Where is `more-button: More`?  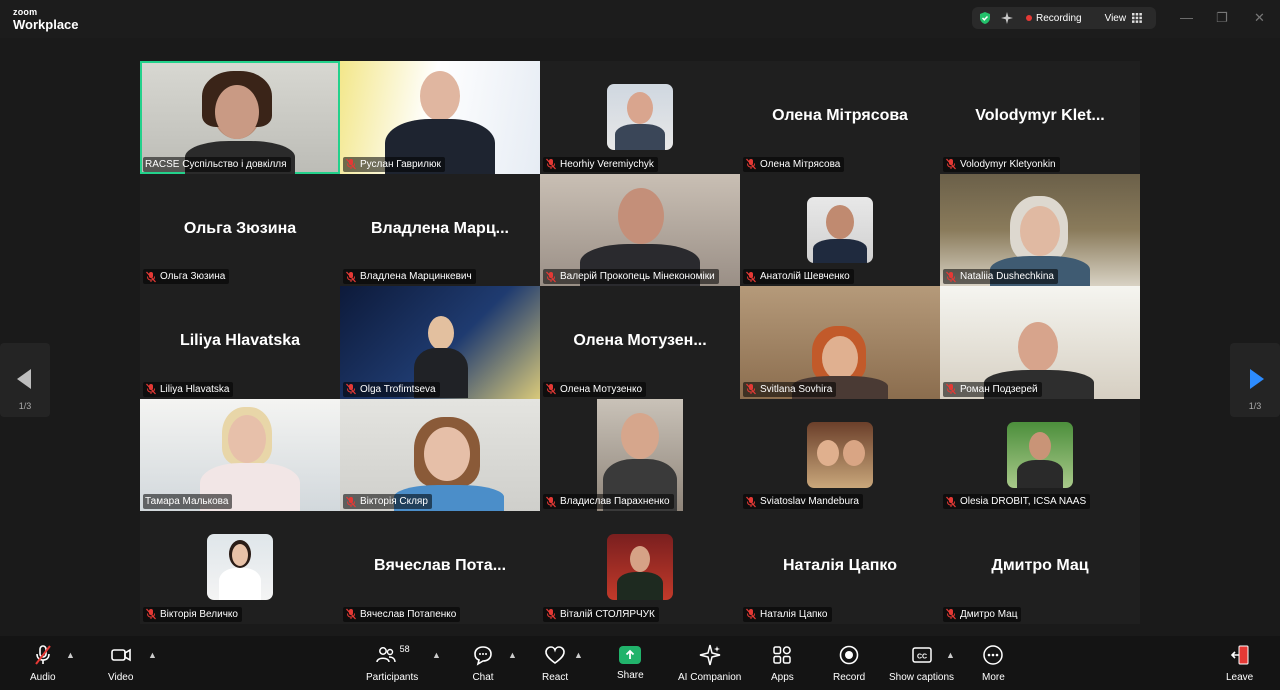
more-button: More is located at coordinates (993, 663).